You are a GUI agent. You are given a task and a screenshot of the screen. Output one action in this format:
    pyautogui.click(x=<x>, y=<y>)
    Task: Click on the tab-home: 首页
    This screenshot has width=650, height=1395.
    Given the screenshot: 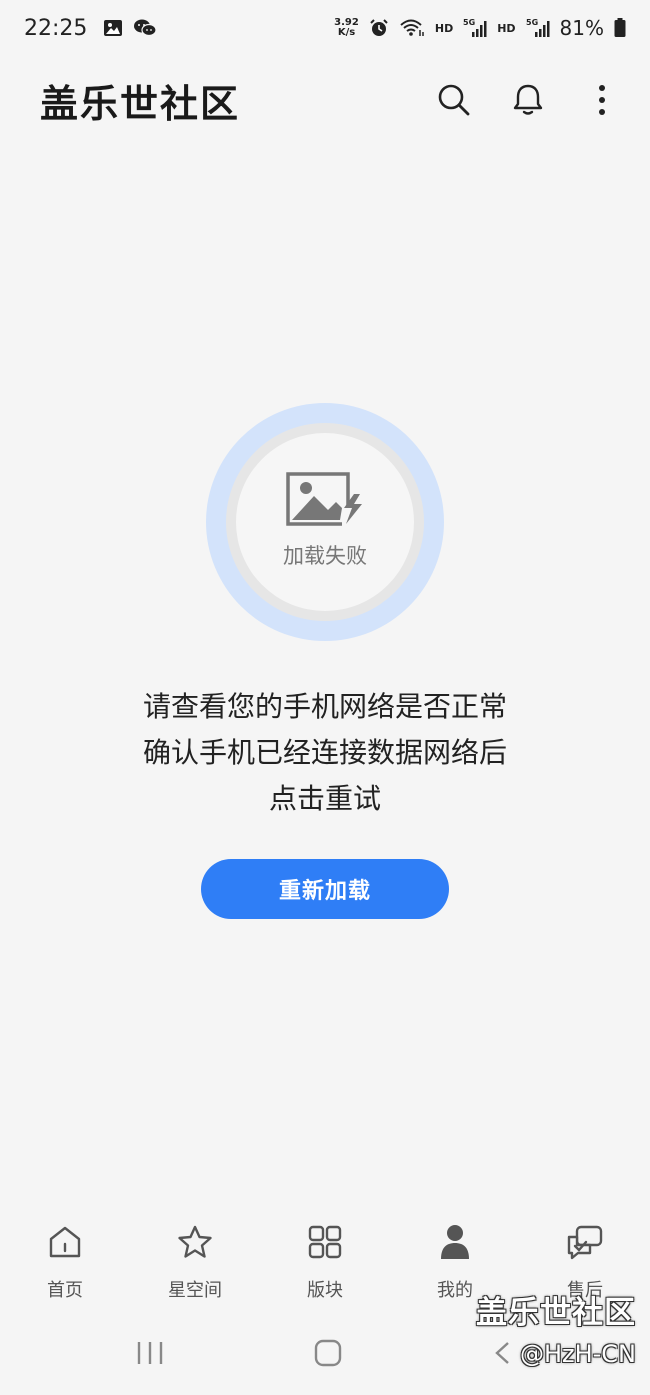 What is the action you would take?
    pyautogui.click(x=65, y=1270)
    